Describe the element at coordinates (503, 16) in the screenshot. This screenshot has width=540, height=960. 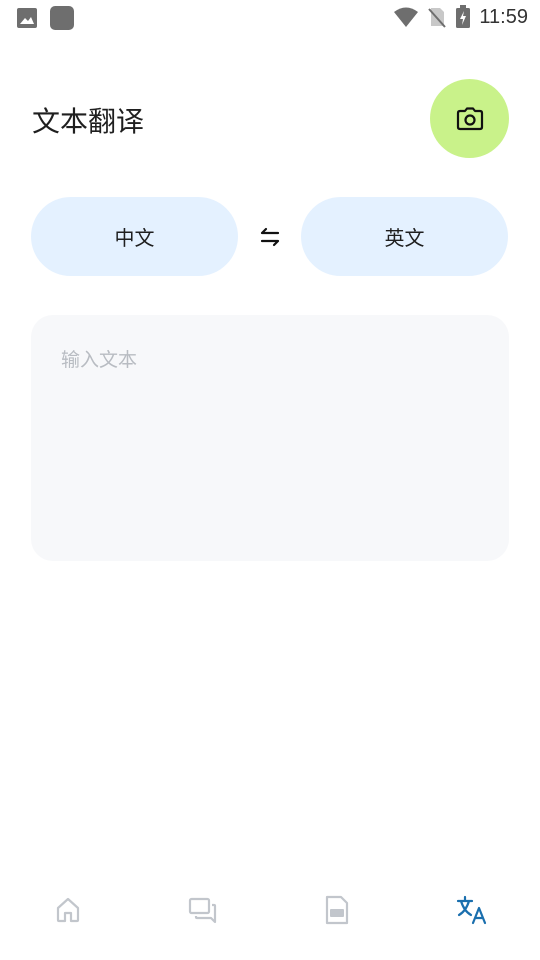
I see `status-time: 11:59` at that location.